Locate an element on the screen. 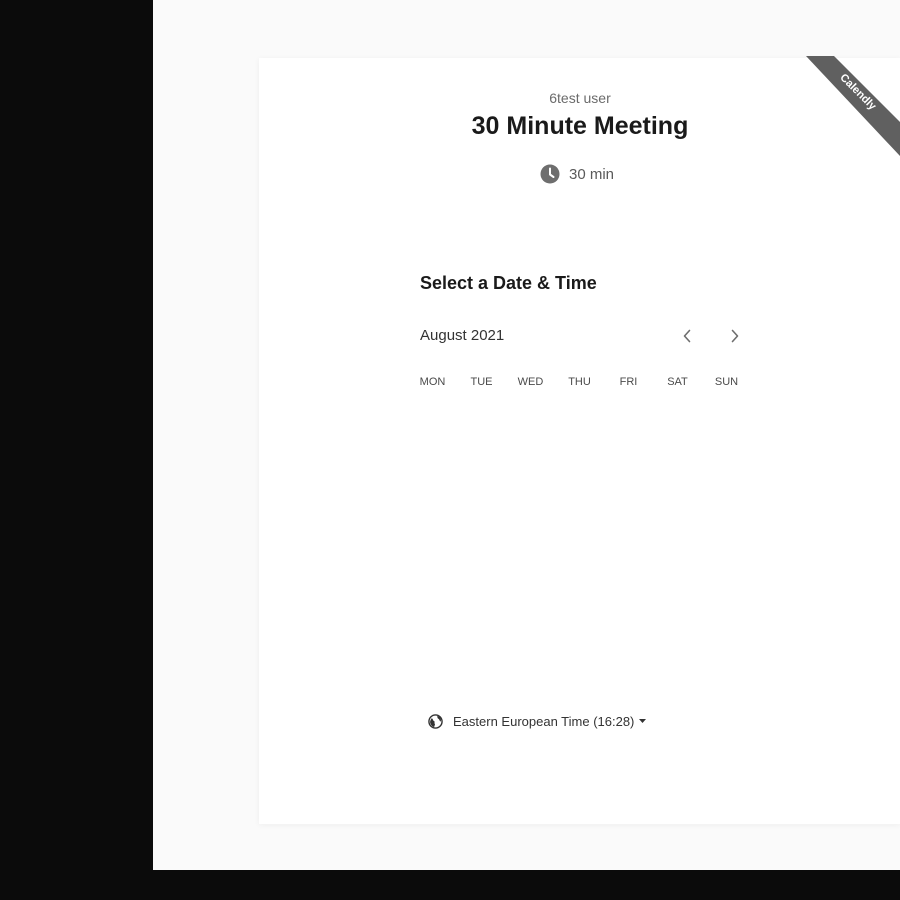 This screenshot has width=900, height=900. previous-month-button is located at coordinates (687, 336).